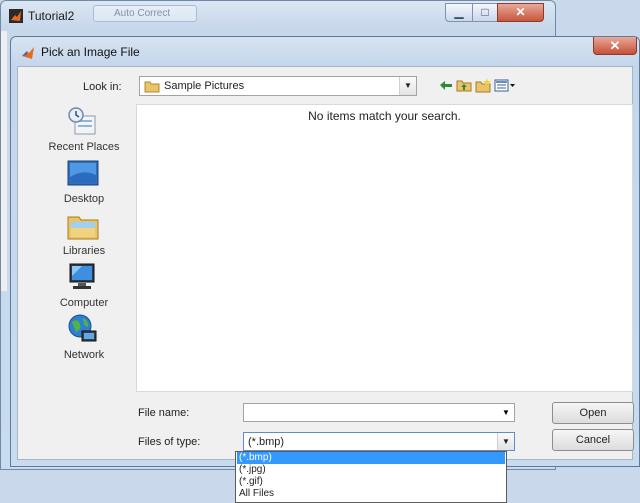 This screenshot has width=640, height=503. I want to click on background-window-title: Tutorial2, so click(51, 16).